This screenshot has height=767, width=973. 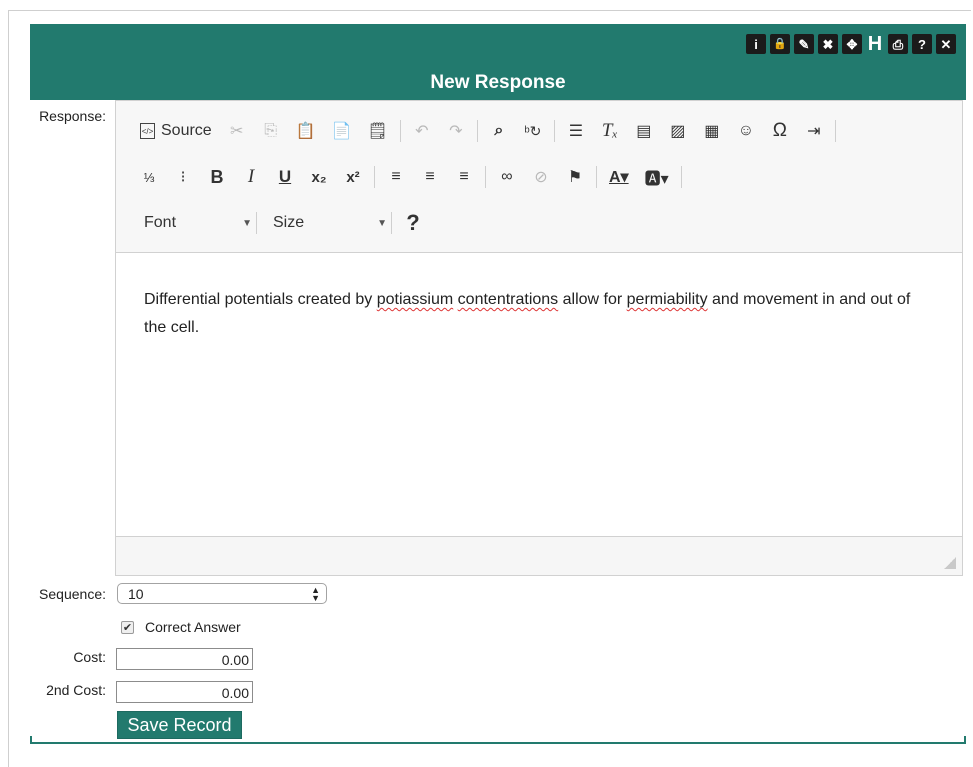 What do you see at coordinates (251, 177) in the screenshot?
I see `italic-icon: I` at bounding box center [251, 177].